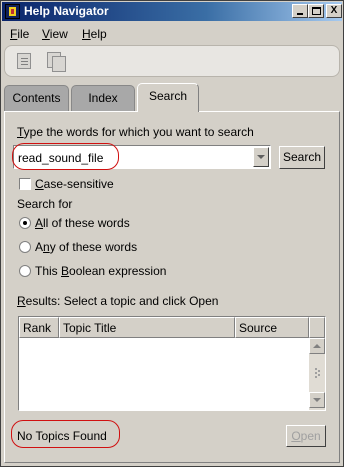 Image resolution: width=344 pixels, height=467 pixels. I want to click on chevron-down-icon, so click(261, 157).